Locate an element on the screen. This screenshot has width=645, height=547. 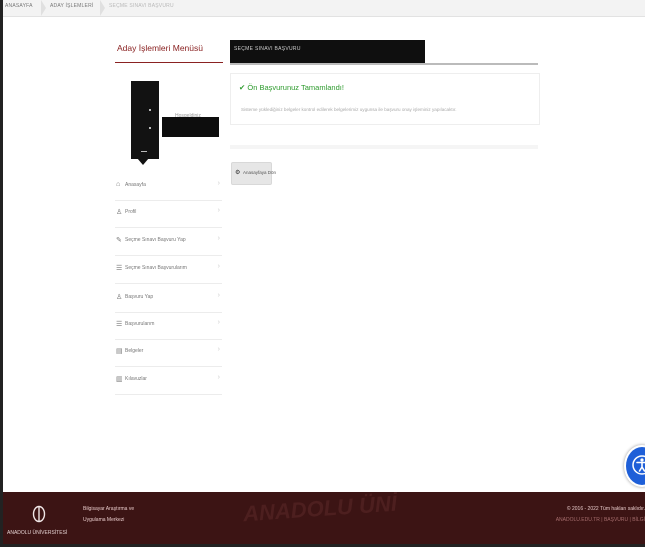
sidebar-item-label: Kılavuzlar is located at coordinates (136, 379).